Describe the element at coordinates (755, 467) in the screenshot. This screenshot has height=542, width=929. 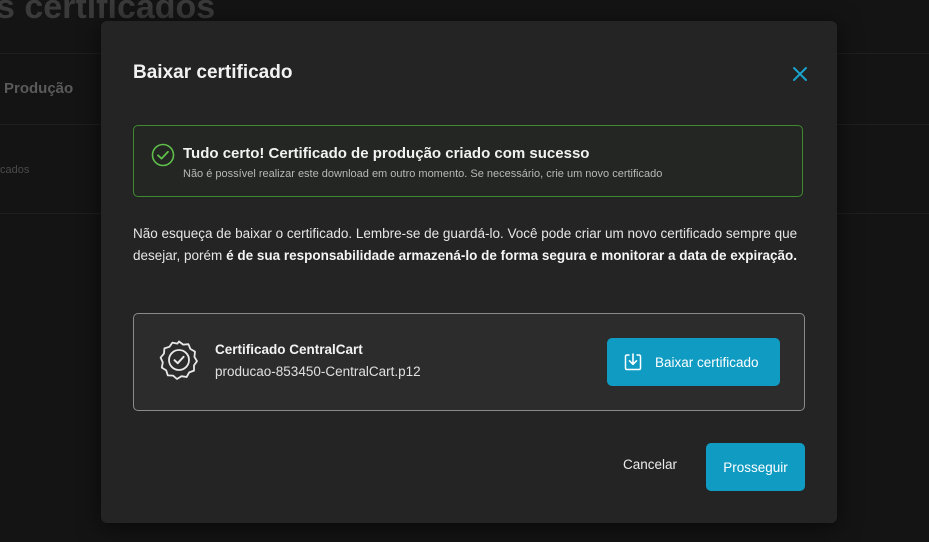
I see `proceed-button: Prosseguir` at that location.